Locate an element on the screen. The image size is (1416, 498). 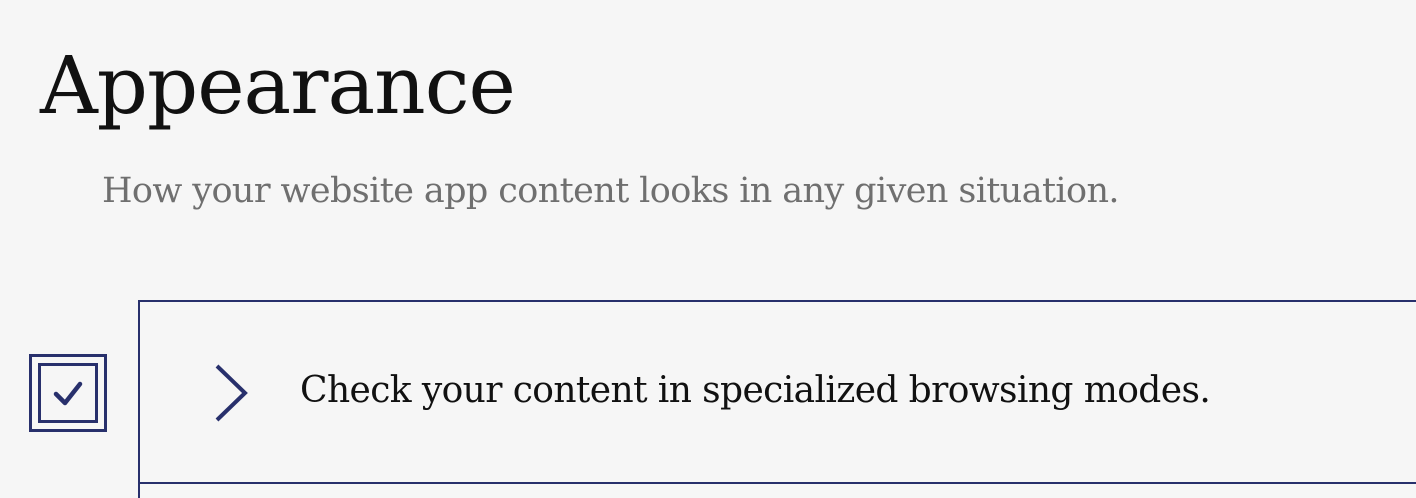
page-title: Appearance is located at coordinates (278, 85).